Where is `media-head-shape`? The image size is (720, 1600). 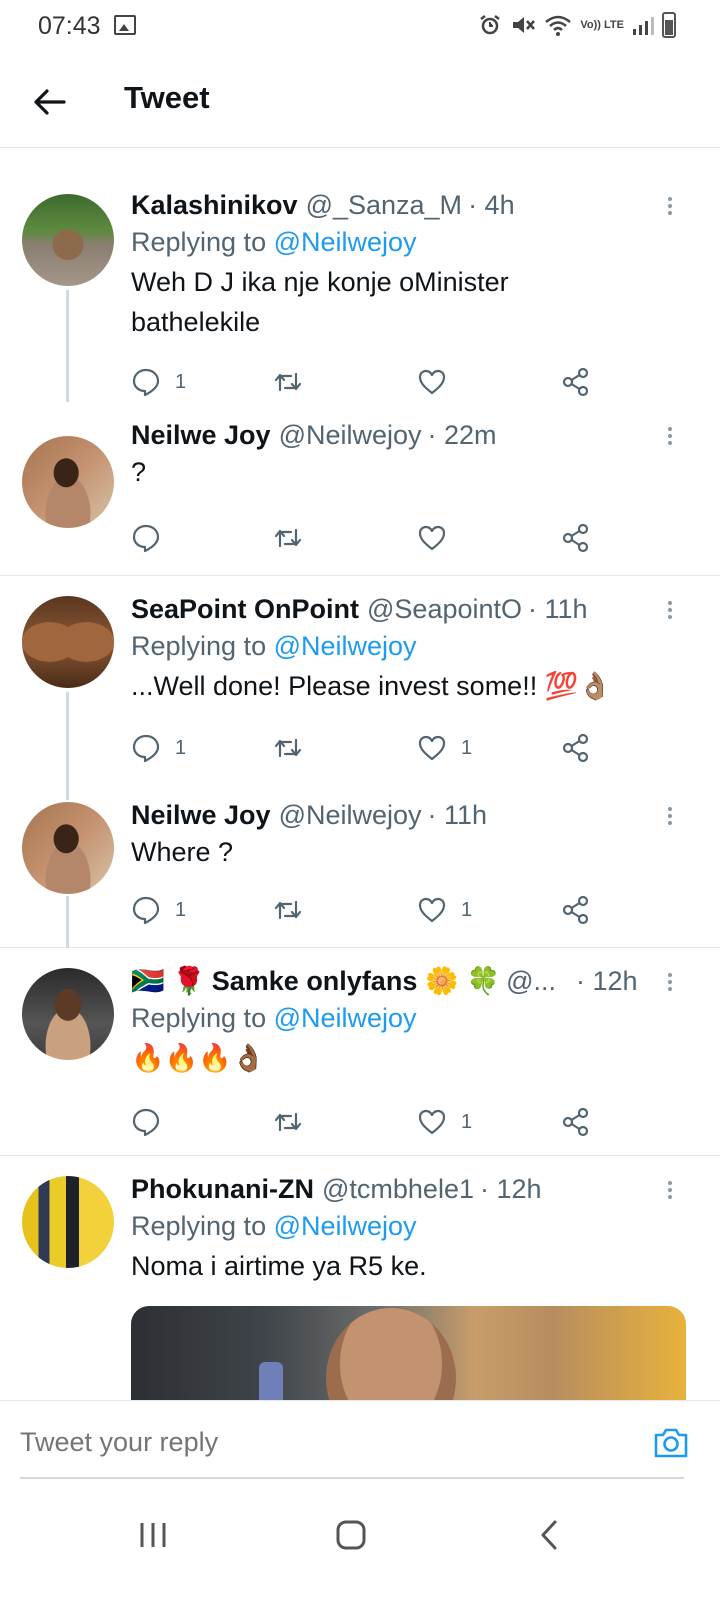
media-head-shape is located at coordinates (391, 1354).